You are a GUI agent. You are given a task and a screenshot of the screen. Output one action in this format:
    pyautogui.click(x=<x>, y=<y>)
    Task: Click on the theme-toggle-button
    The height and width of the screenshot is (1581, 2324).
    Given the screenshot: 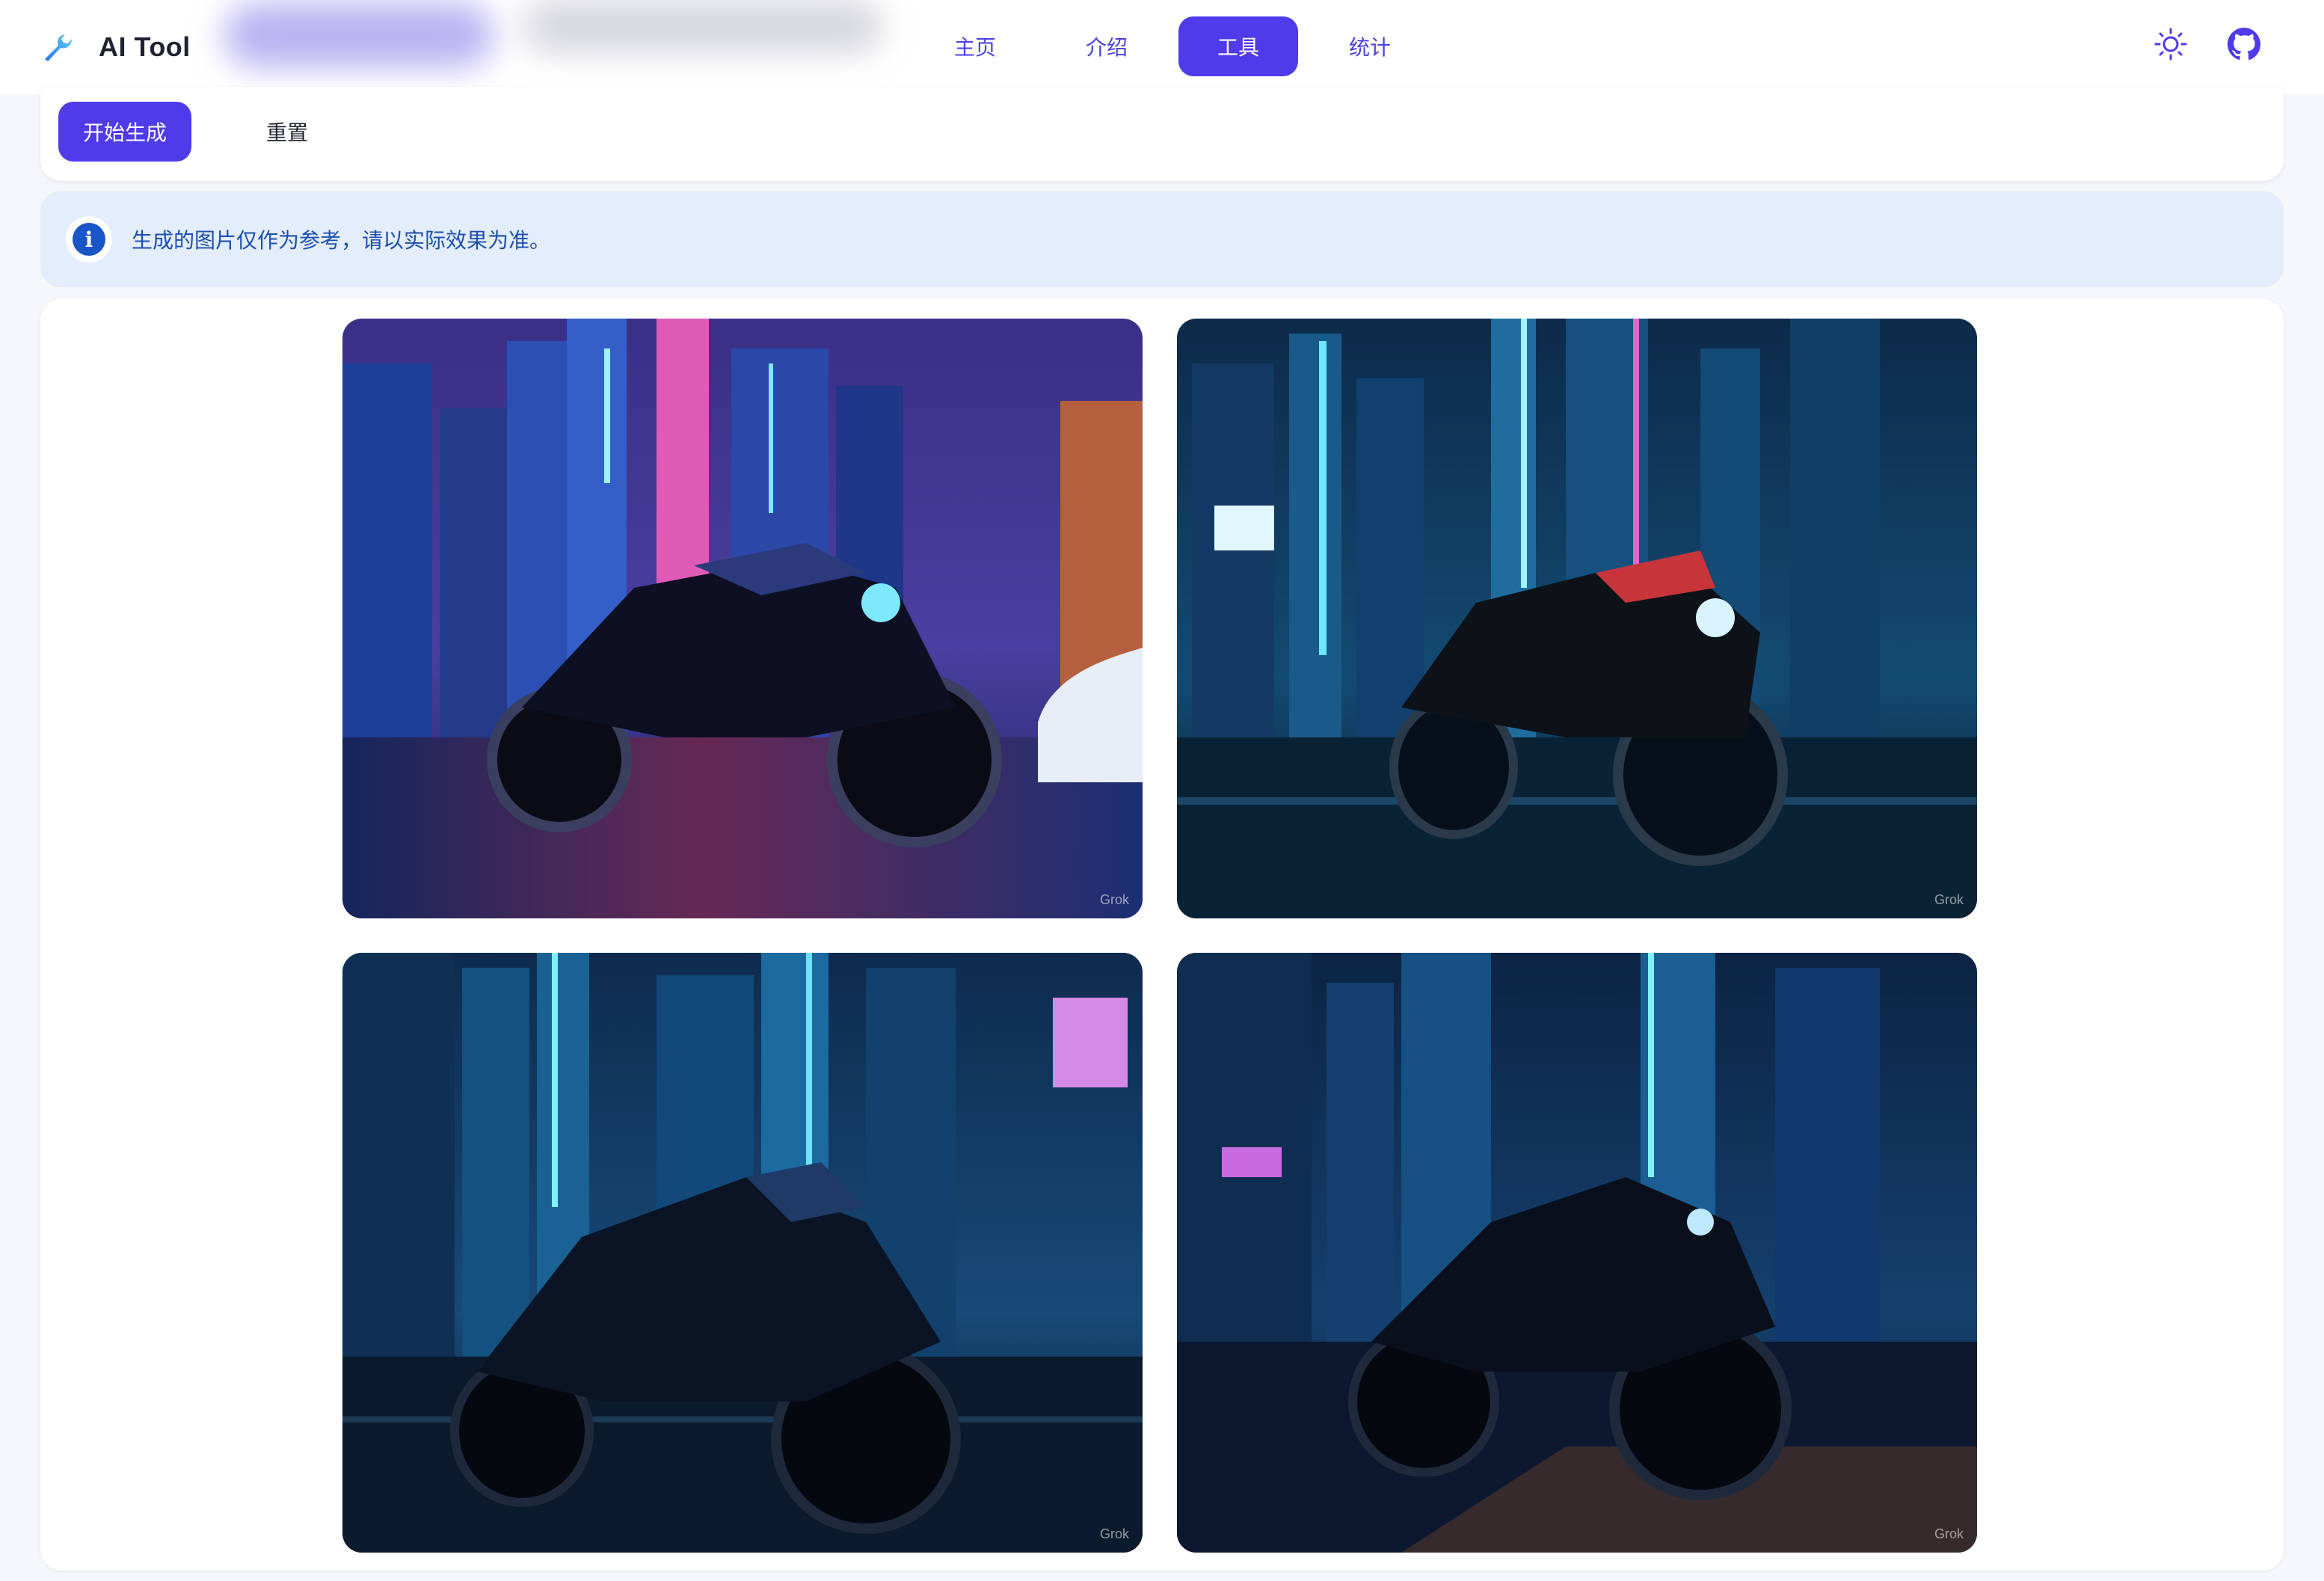 What is the action you would take?
    pyautogui.click(x=2170, y=44)
    